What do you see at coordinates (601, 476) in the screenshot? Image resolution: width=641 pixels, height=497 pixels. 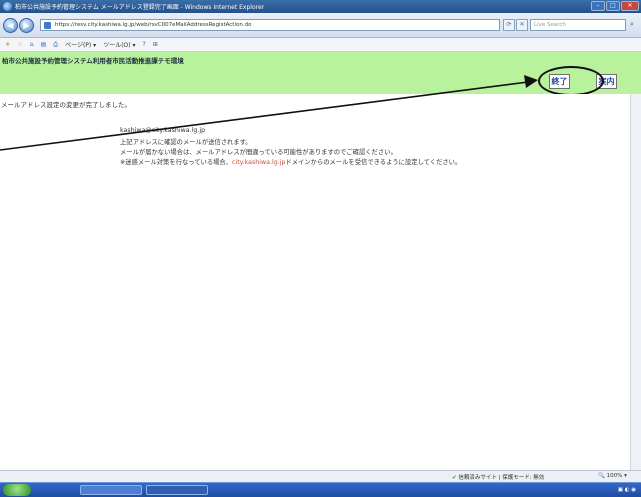 I see `zoom-icon: 🔍` at bounding box center [601, 476].